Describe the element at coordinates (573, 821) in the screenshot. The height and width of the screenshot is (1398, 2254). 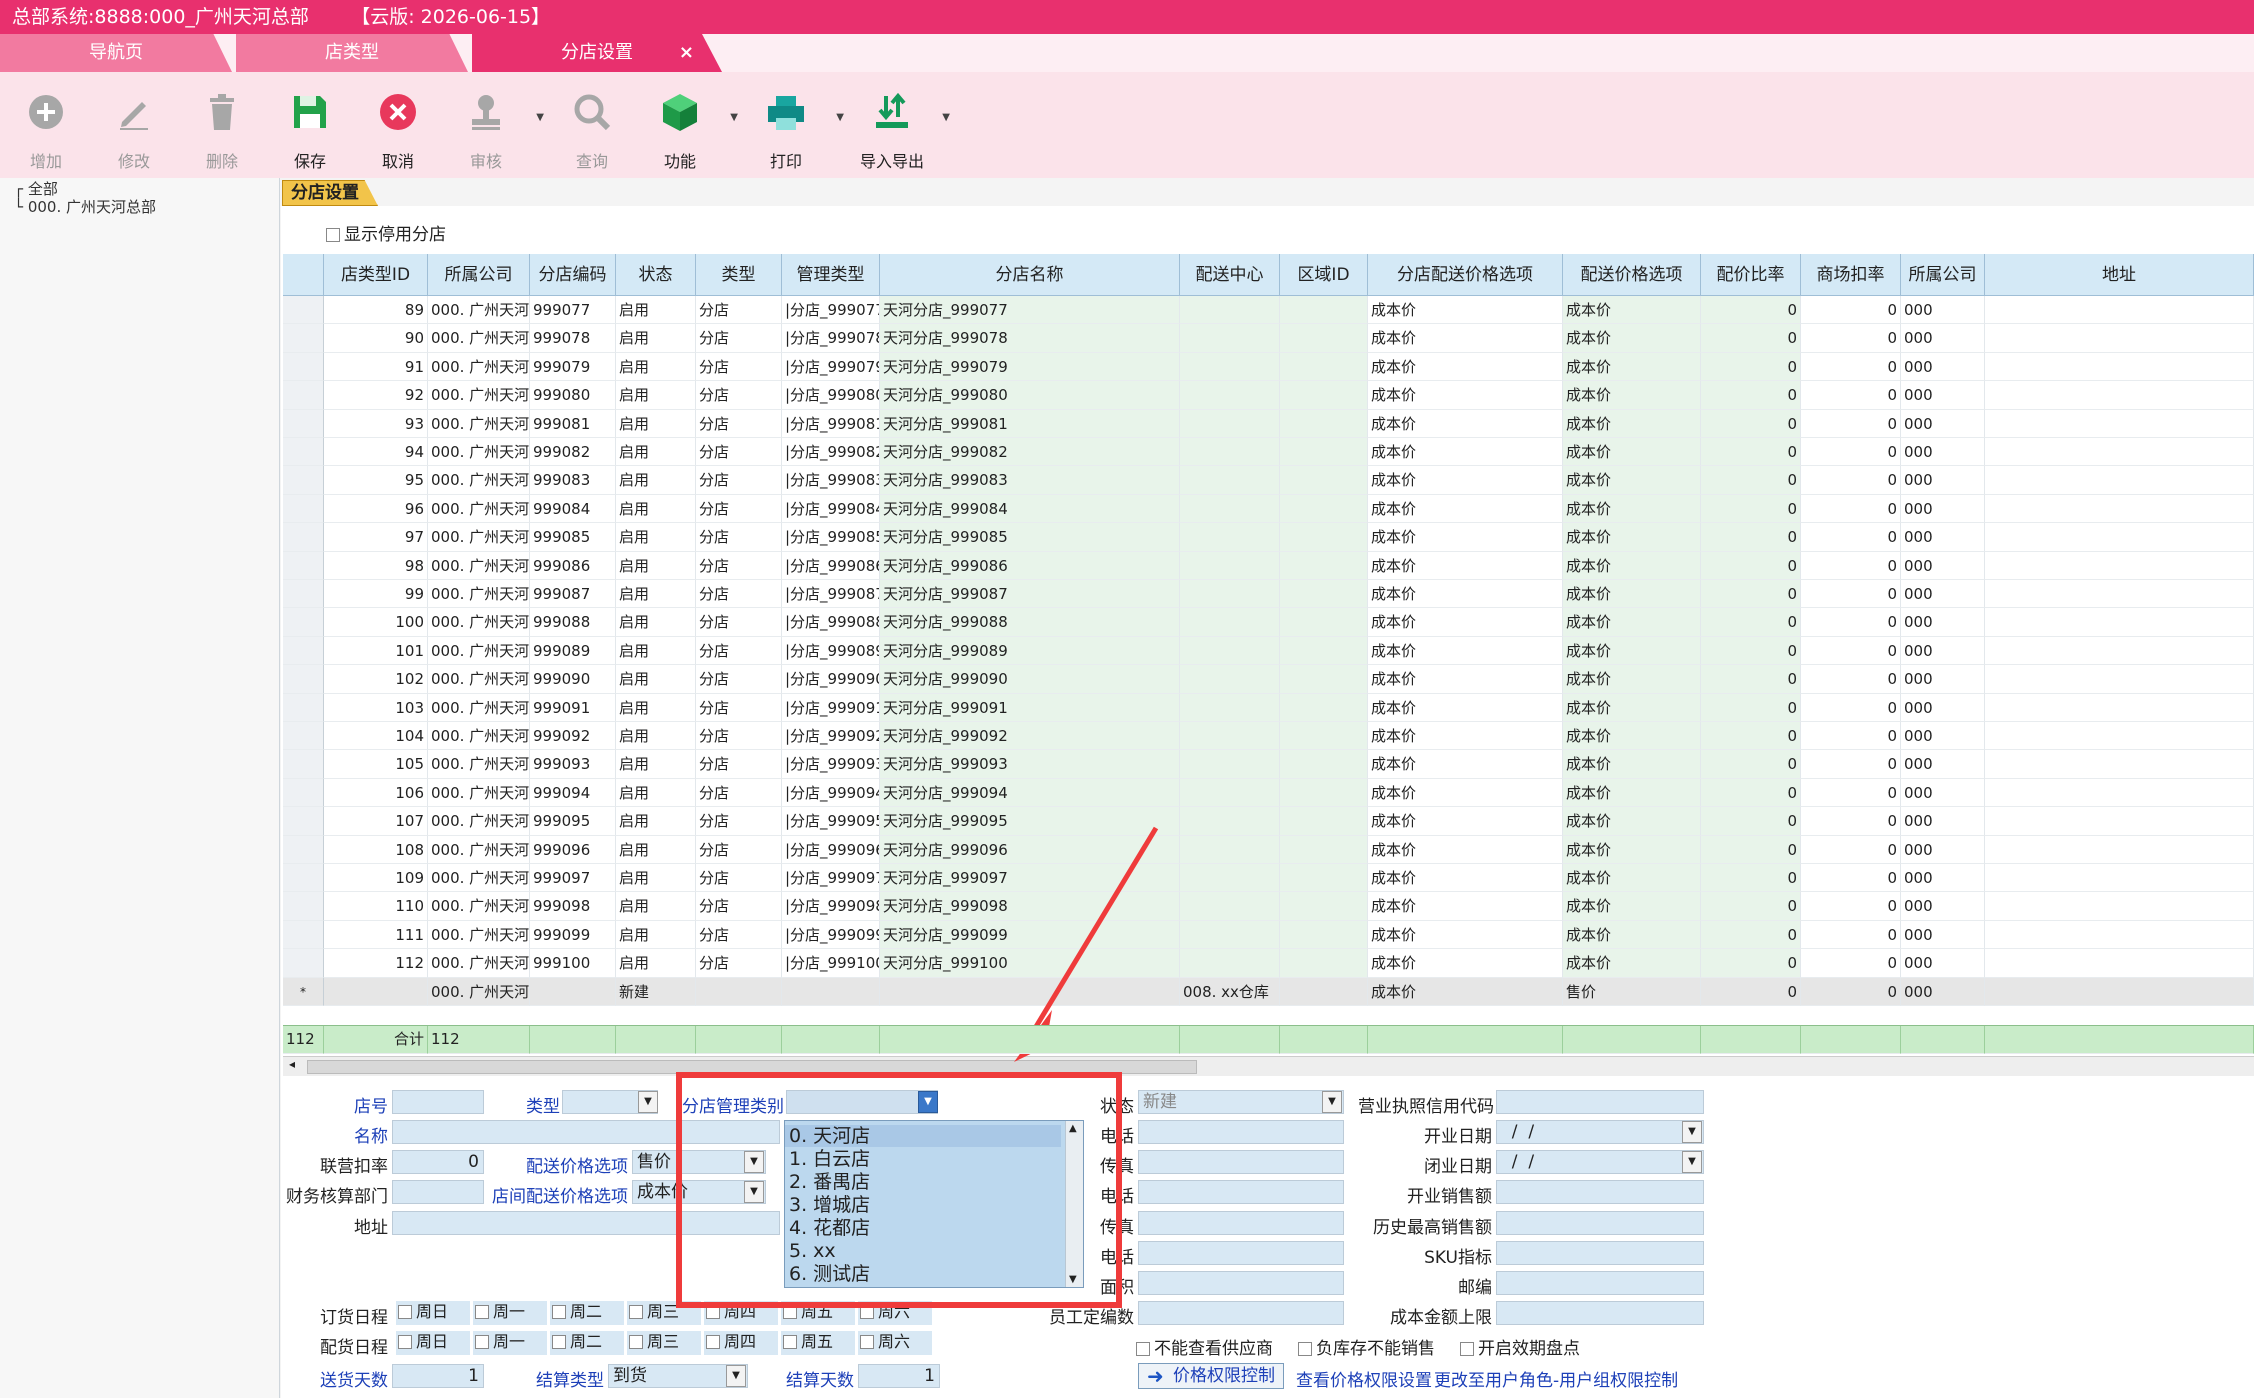
I see `table-cell: 999095` at that location.